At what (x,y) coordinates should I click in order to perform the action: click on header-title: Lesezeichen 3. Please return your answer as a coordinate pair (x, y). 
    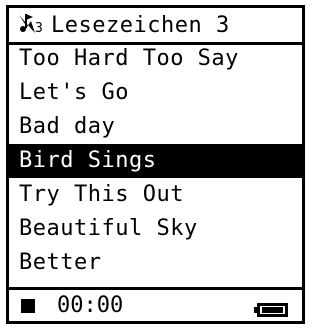
    Looking at the image, I should click on (140, 25).